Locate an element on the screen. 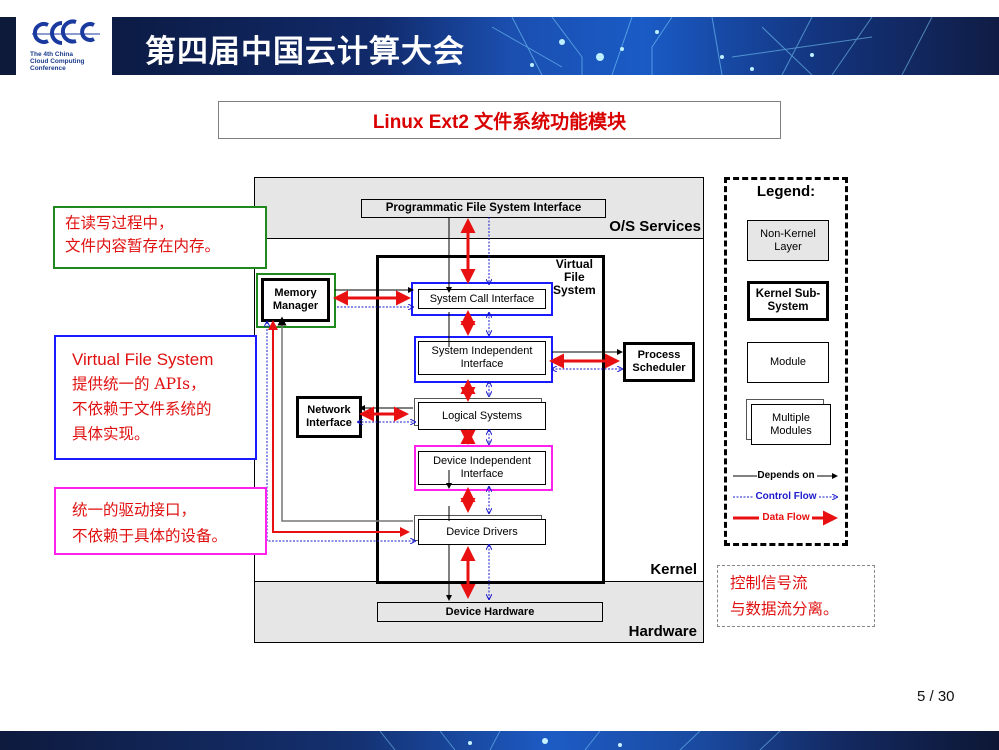  legend-line: Layer is located at coordinates (788, 246).